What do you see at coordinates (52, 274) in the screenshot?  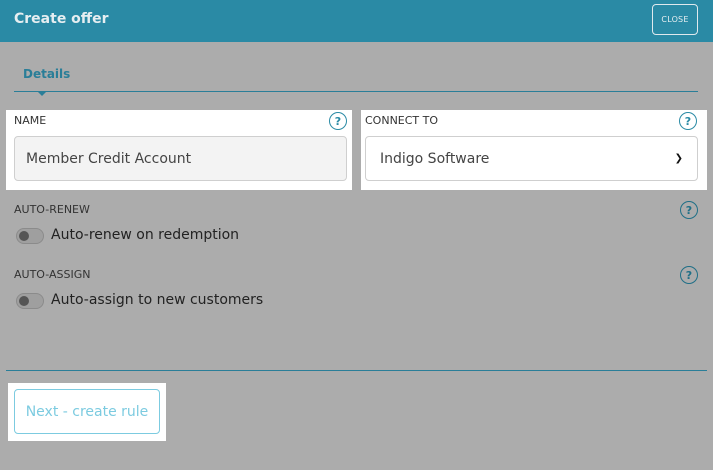 I see `auto-assign-label: AUTO-ASSIGN` at bounding box center [52, 274].